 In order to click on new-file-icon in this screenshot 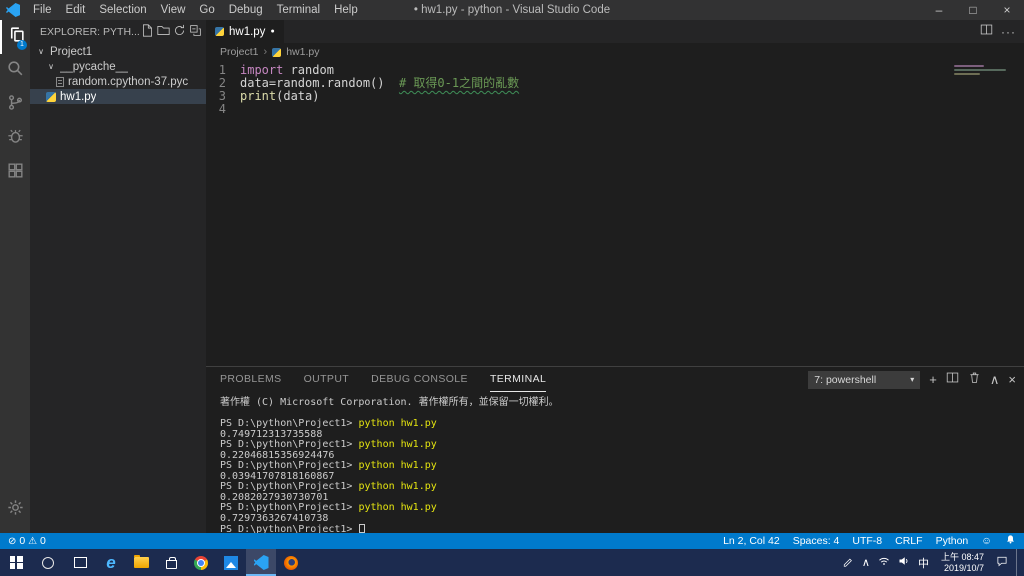, I will do `click(147, 32)`.